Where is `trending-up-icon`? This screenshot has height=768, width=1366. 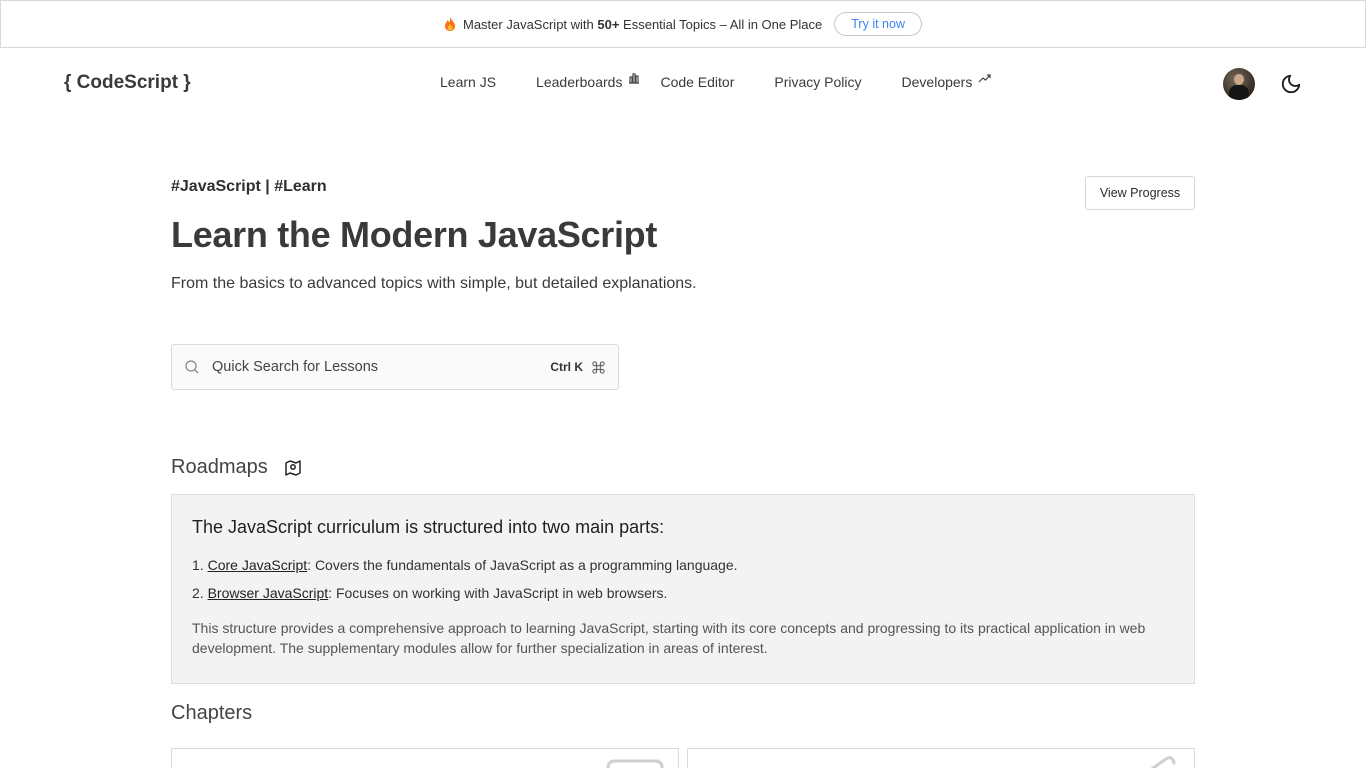 trending-up-icon is located at coordinates (984, 78).